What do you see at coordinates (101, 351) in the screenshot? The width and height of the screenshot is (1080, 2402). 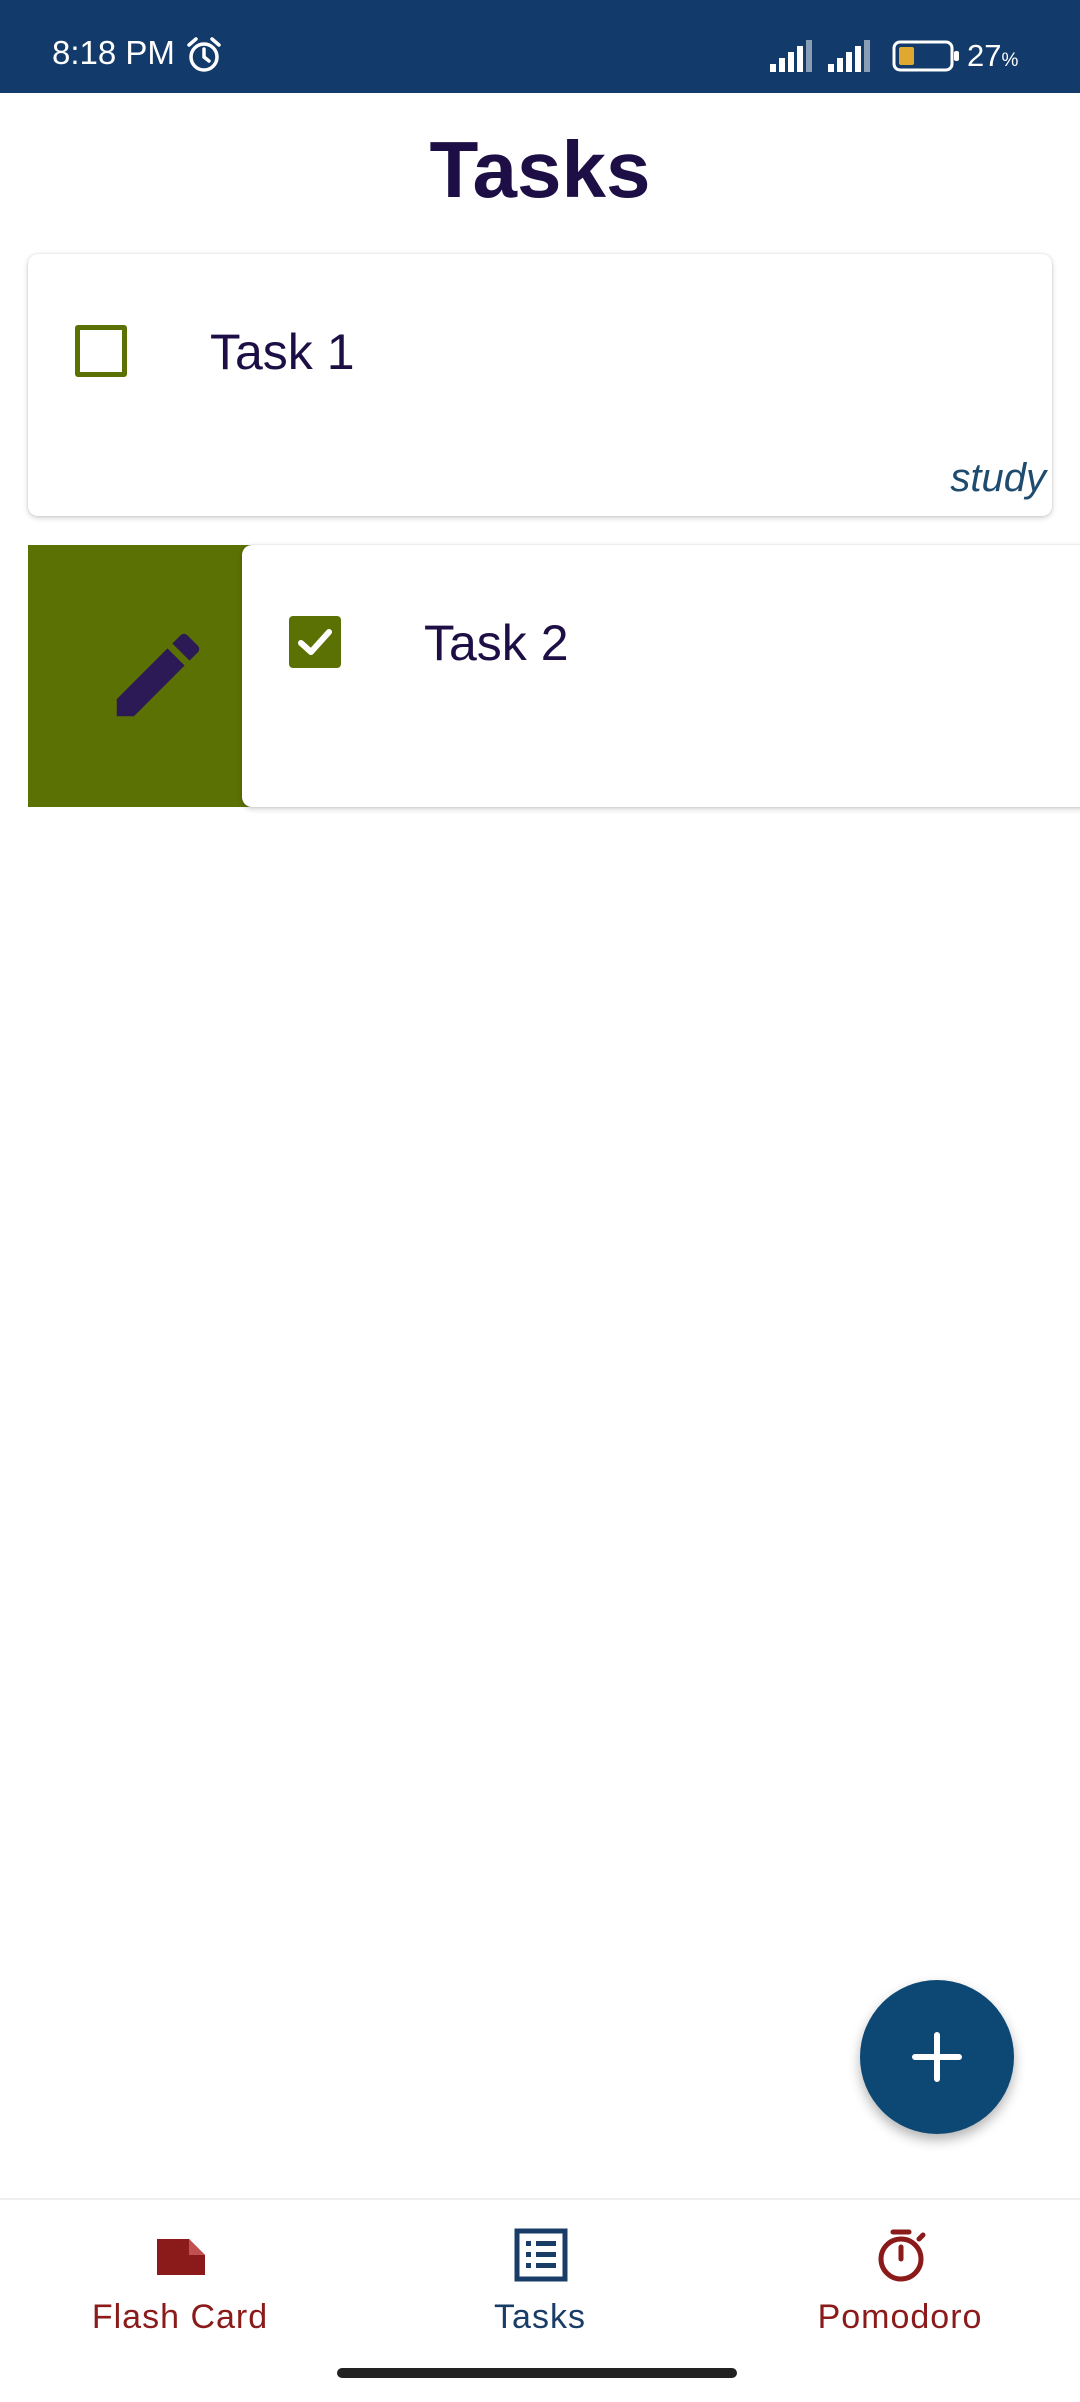 I see `task-checkbox` at bounding box center [101, 351].